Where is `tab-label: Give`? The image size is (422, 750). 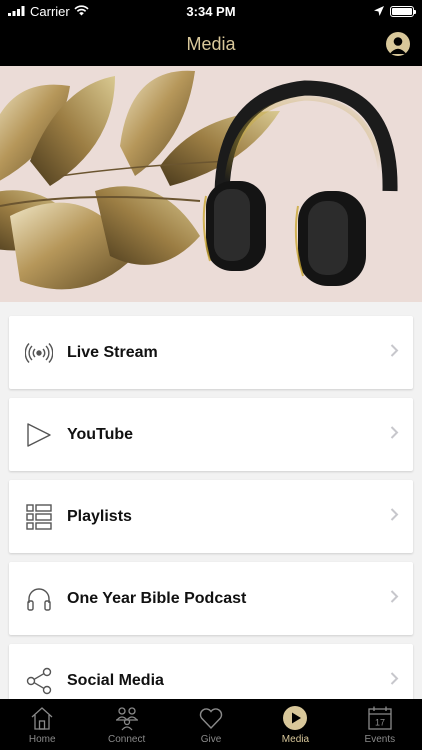
tab-label: Give is located at coordinates (211, 739).